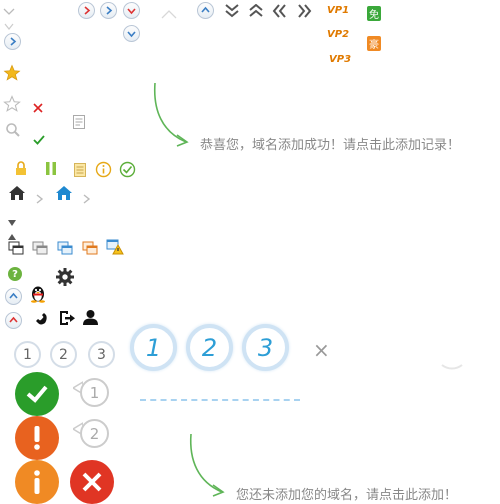 The height and width of the screenshot is (504, 500). I want to click on vip-label-3: VP3, so click(340, 59).